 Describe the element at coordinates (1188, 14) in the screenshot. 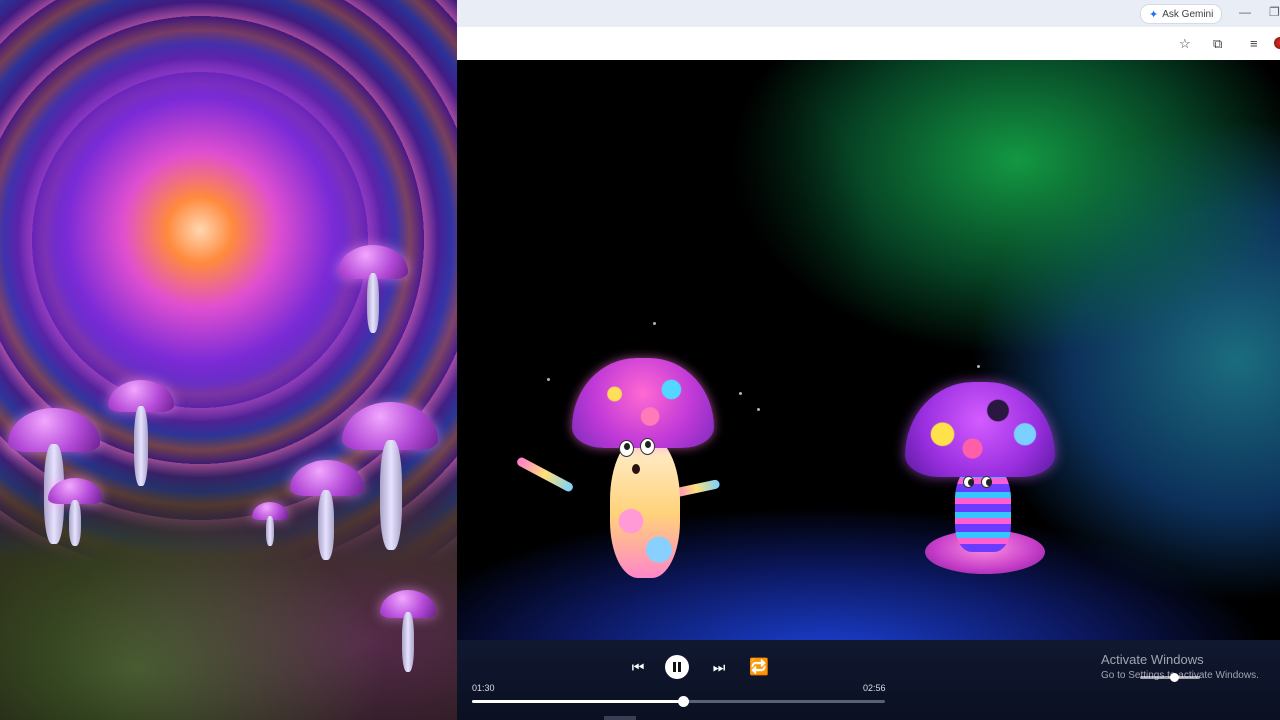

I see `ask-gemini-label: Ask Gemini` at that location.